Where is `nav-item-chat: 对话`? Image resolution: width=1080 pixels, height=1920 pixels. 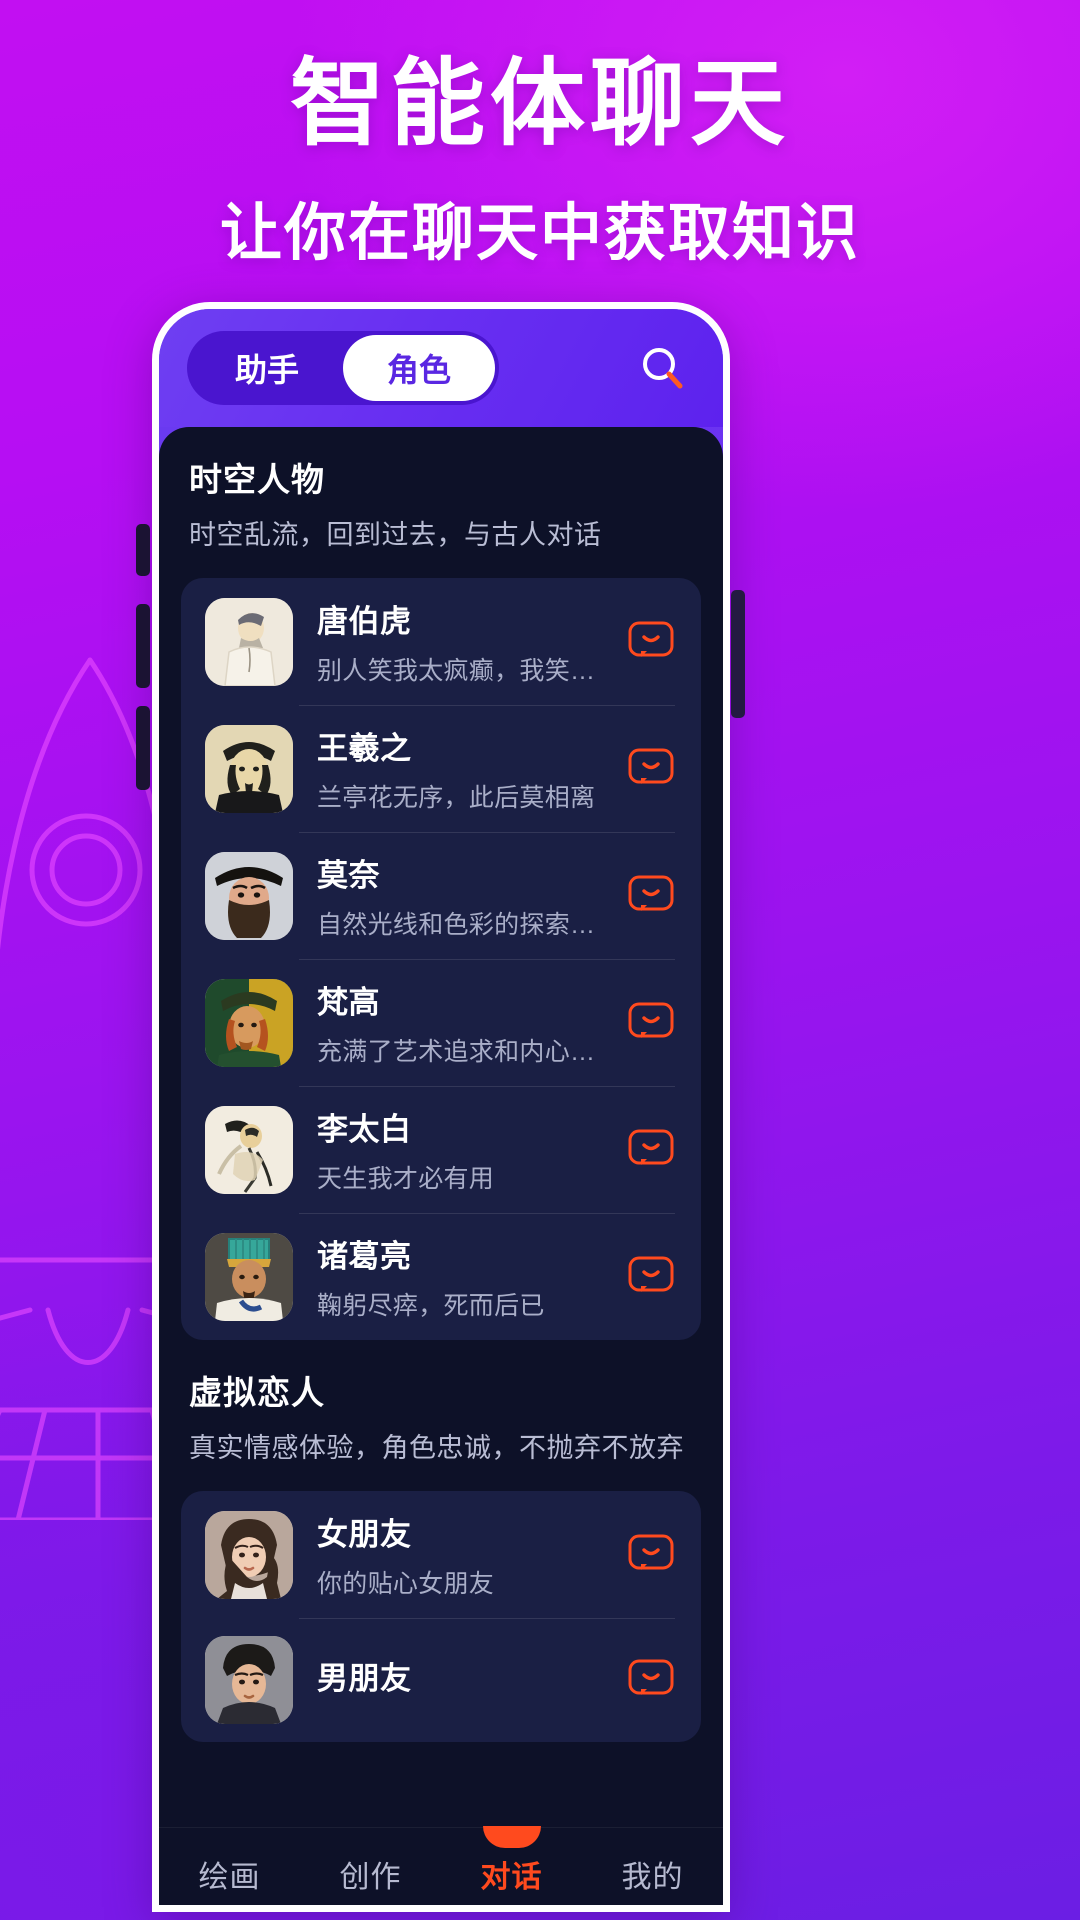 nav-item-chat: 对话 is located at coordinates (511, 1874).